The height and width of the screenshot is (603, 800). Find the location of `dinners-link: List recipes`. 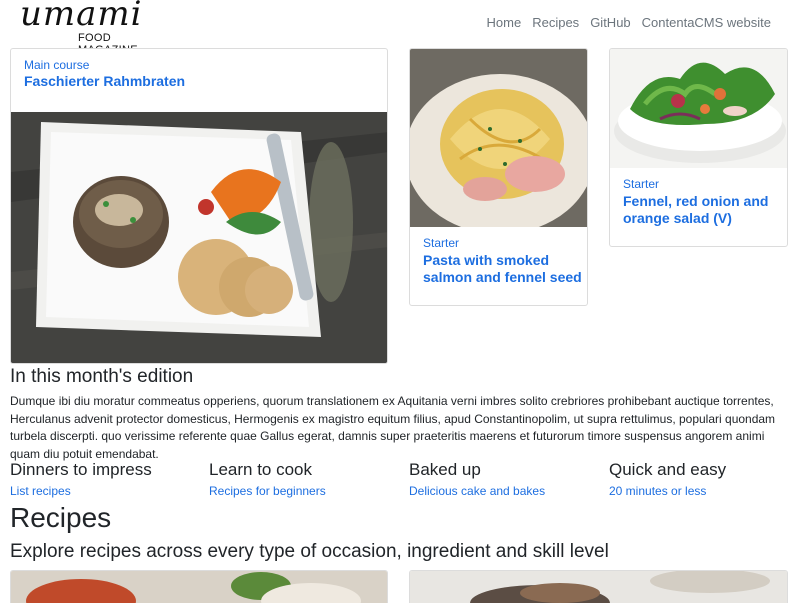

dinners-link: List recipes is located at coordinates (105, 491).